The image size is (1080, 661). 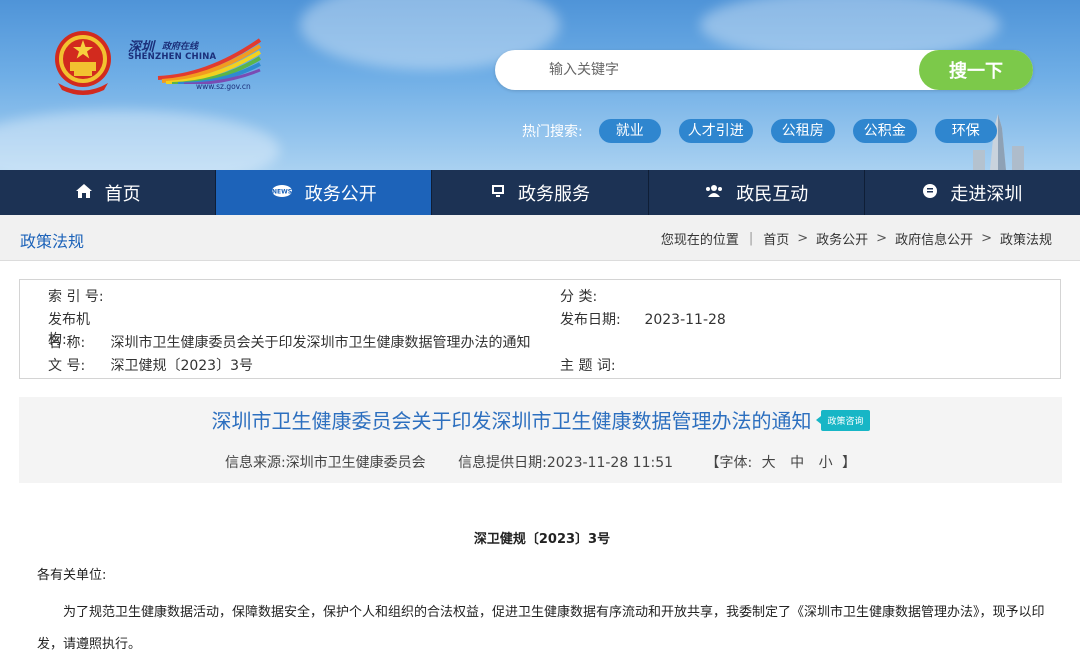 What do you see at coordinates (643, 319) in the screenshot?
I see `meta-row-date: 发布日期: 2023-11-28` at bounding box center [643, 319].